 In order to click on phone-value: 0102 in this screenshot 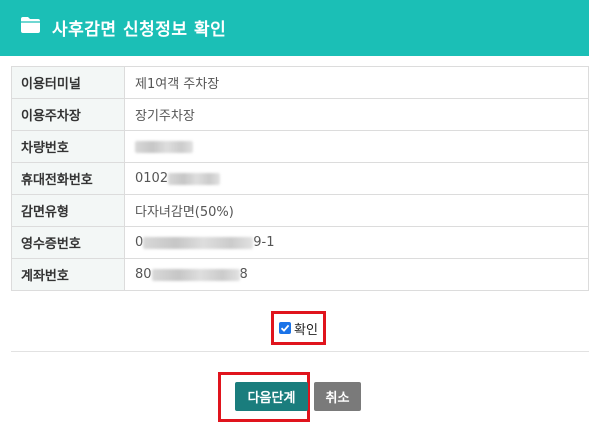, I will do `click(356, 178)`.